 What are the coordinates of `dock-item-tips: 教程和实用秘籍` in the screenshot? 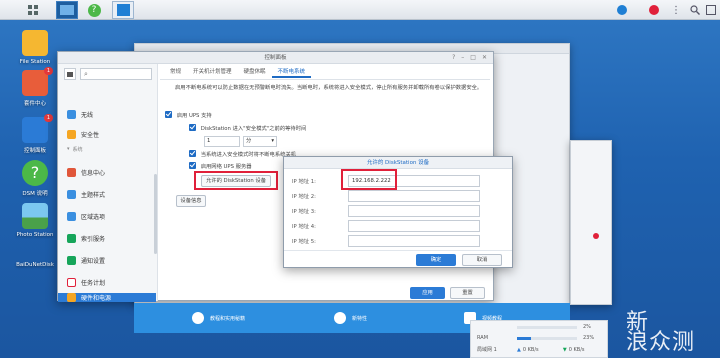 It's located at (218, 318).